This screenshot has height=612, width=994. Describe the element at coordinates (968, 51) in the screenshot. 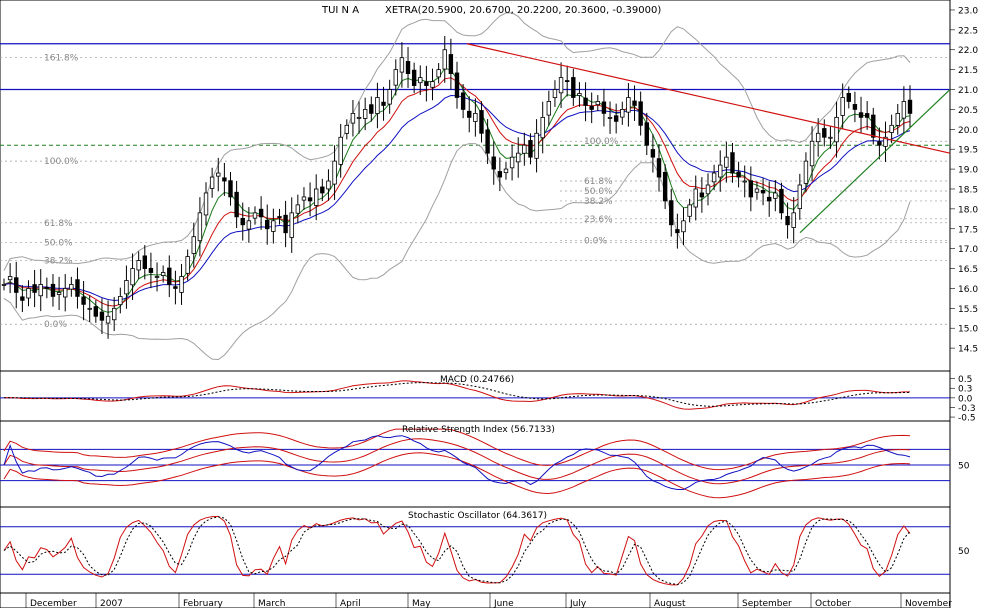

I see `price-tick-label: 22.0` at that location.